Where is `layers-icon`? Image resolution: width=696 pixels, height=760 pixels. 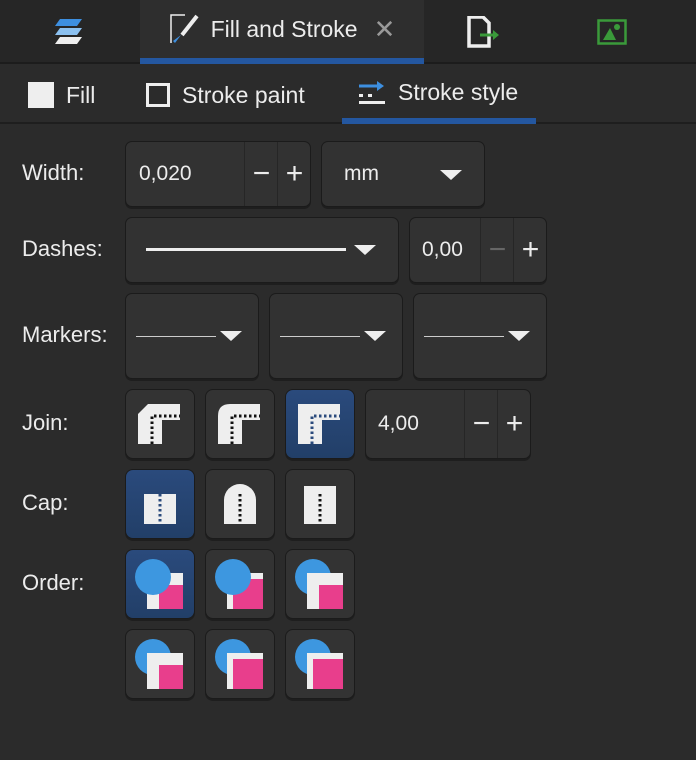
layers-icon is located at coordinates (68, 31).